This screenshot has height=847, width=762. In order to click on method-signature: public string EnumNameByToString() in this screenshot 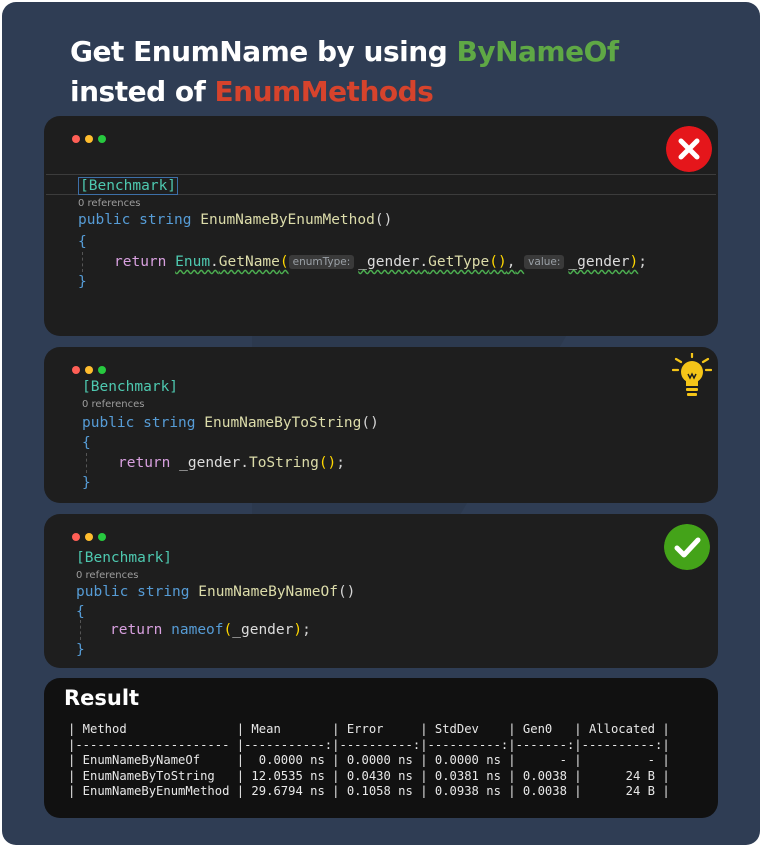, I will do `click(230, 423)`.